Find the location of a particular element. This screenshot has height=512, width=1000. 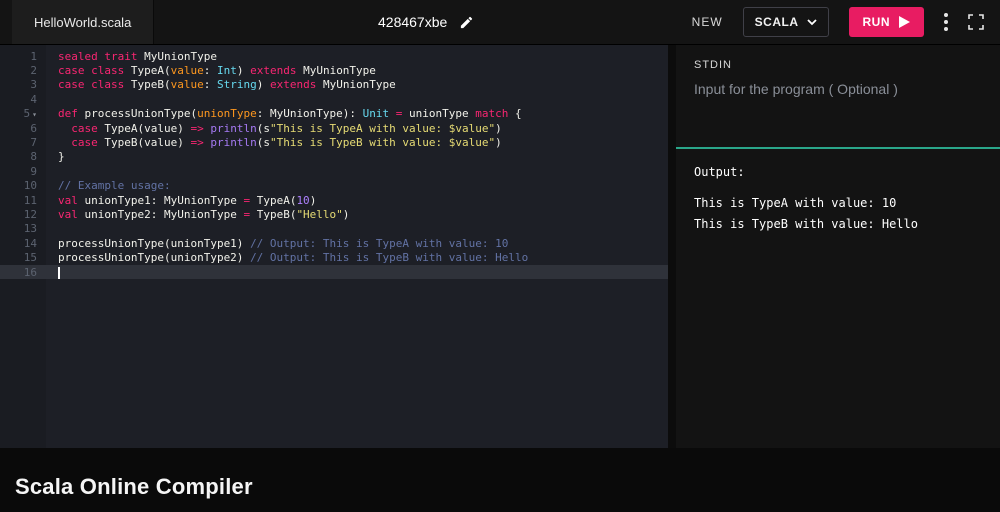

output-label: Output: is located at coordinates (719, 172).